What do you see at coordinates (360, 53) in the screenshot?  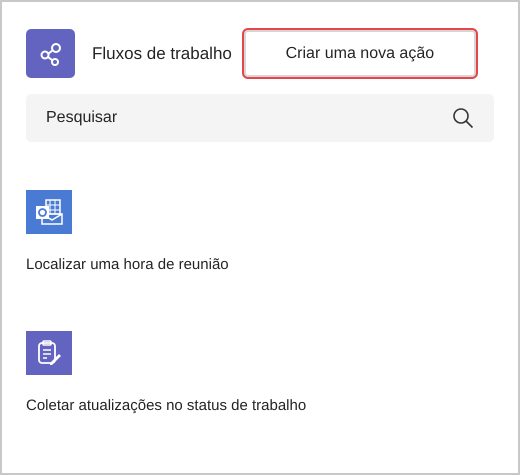 I see `create-action-button: Criar uma nova ação` at bounding box center [360, 53].